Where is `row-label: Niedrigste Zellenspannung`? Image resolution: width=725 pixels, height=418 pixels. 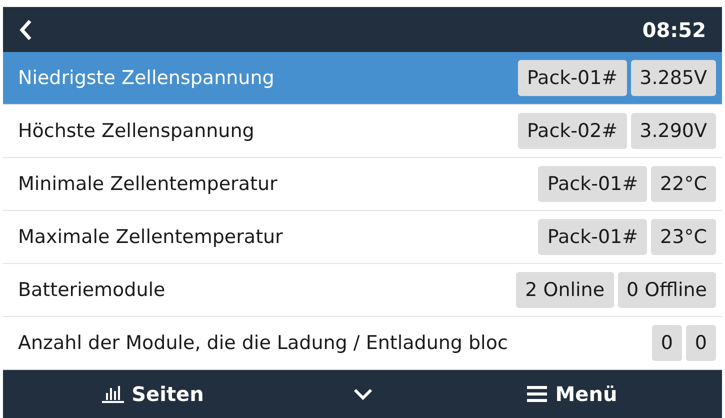 row-label: Niedrigste Zellenspannung is located at coordinates (147, 78).